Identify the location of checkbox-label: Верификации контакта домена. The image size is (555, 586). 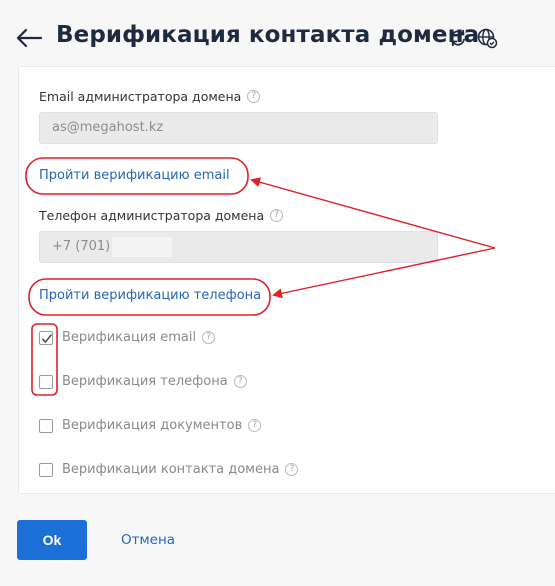
(171, 469).